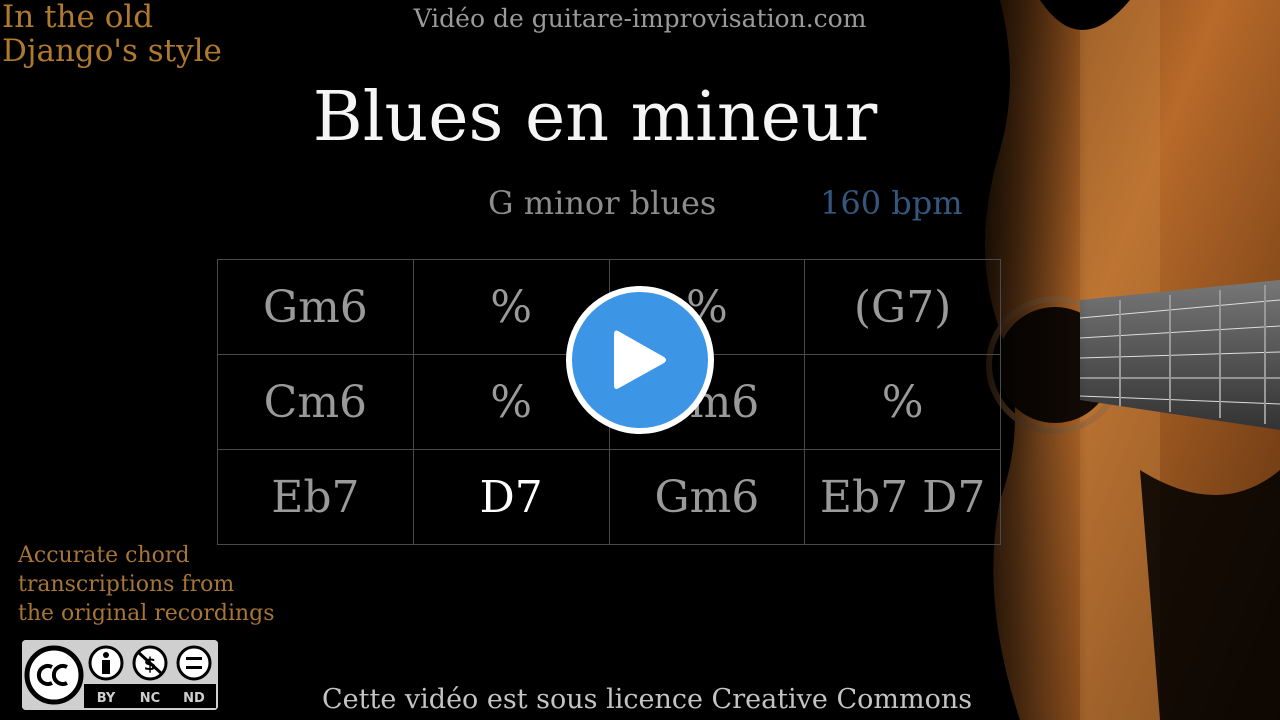 The width and height of the screenshot is (1280, 720). What do you see at coordinates (146, 613) in the screenshot?
I see `transcription-note-line3: the original recordings` at bounding box center [146, 613].